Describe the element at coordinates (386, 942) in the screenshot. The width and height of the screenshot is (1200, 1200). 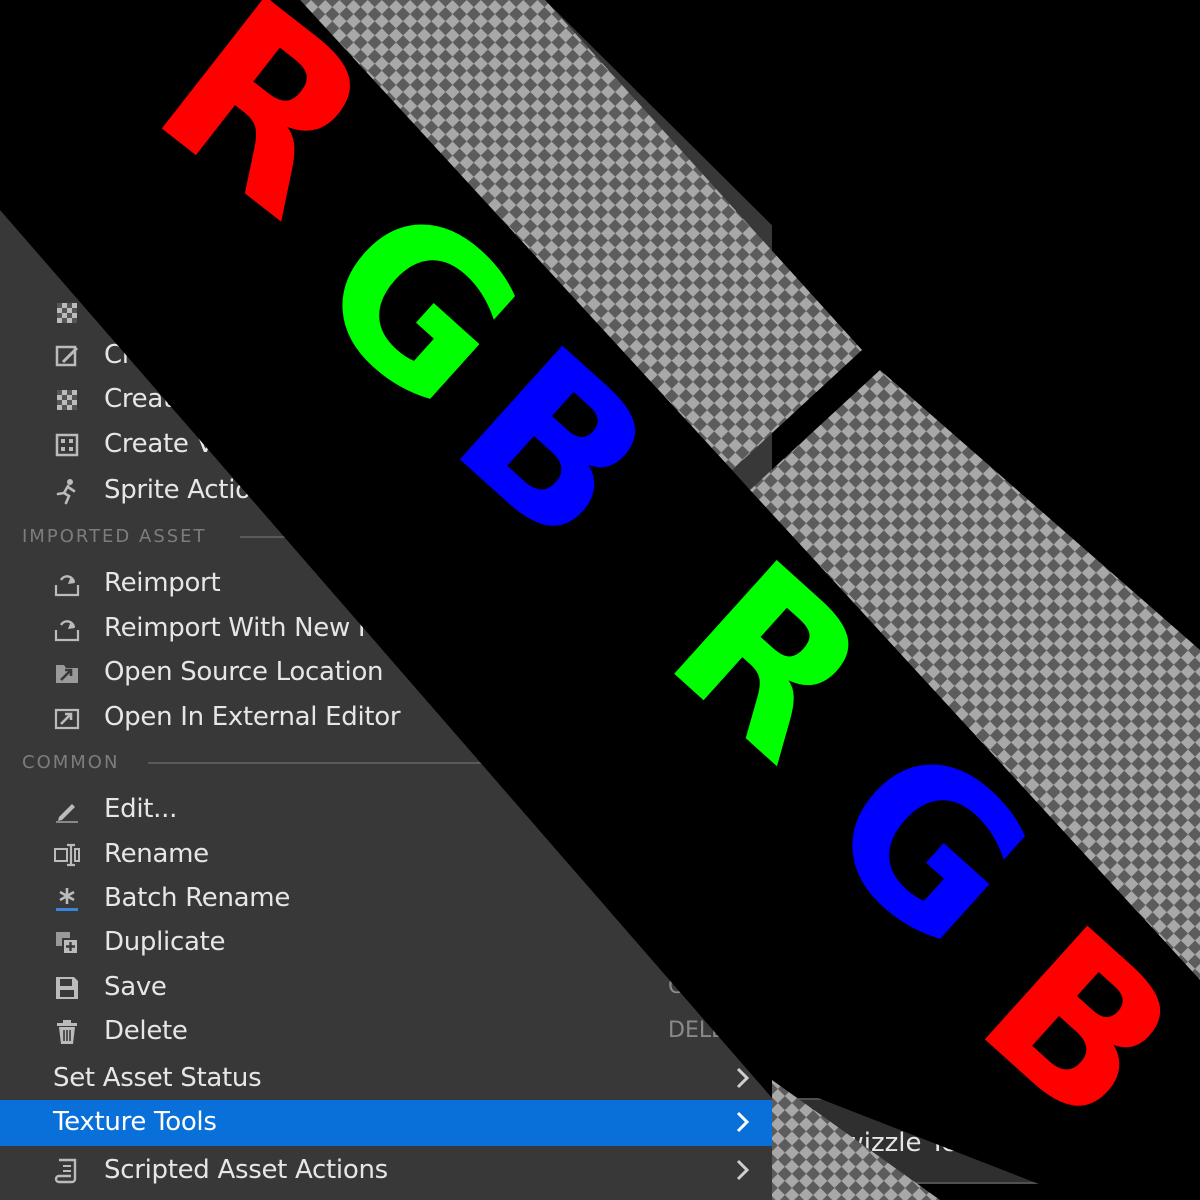
I see `menu-item-duplicate: Duplicate` at that location.